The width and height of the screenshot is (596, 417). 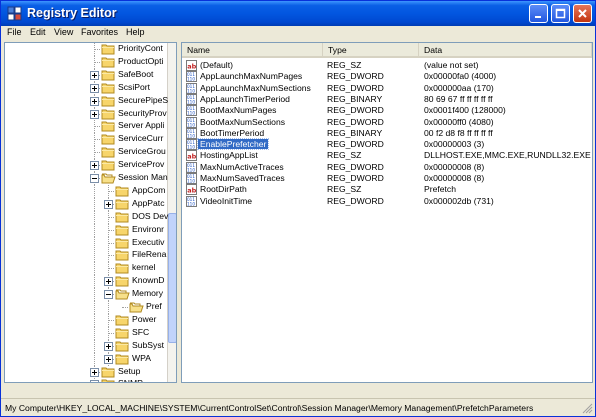 What do you see at coordinates (538, 17) in the screenshot?
I see `minimize-icon` at bounding box center [538, 17].